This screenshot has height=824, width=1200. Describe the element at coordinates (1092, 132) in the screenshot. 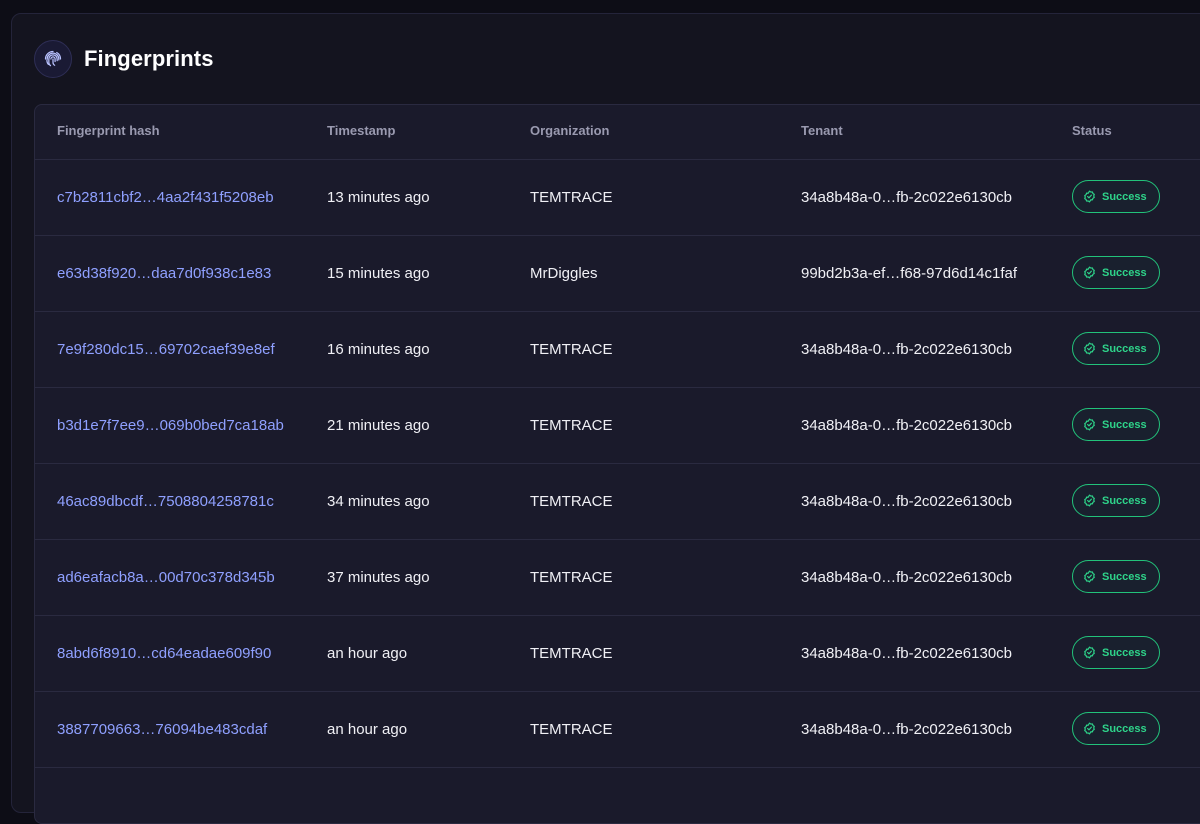

I see `column-header-status: Status` at that location.